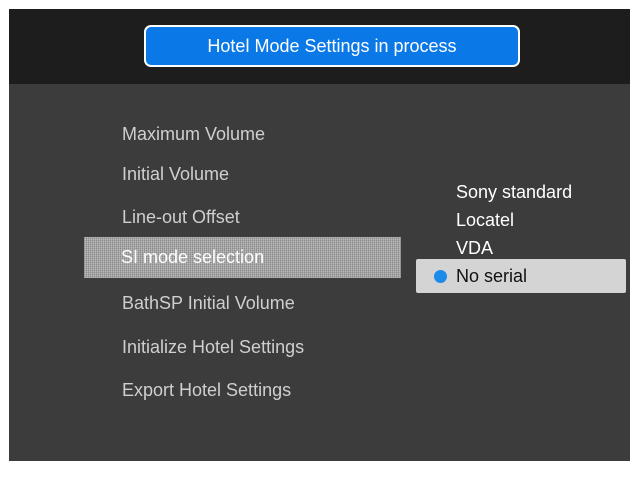 This screenshot has width=639, height=488. Describe the element at coordinates (332, 46) in the screenshot. I see `title-banner: Hotel Mode Settings in process` at that location.